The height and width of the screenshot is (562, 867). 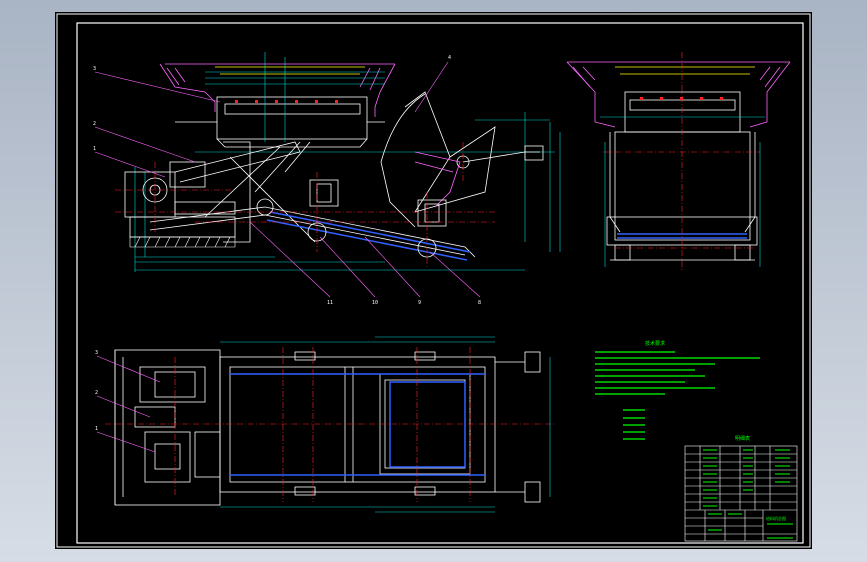 I want to click on callout-plan-1: 1, so click(x=96, y=429).